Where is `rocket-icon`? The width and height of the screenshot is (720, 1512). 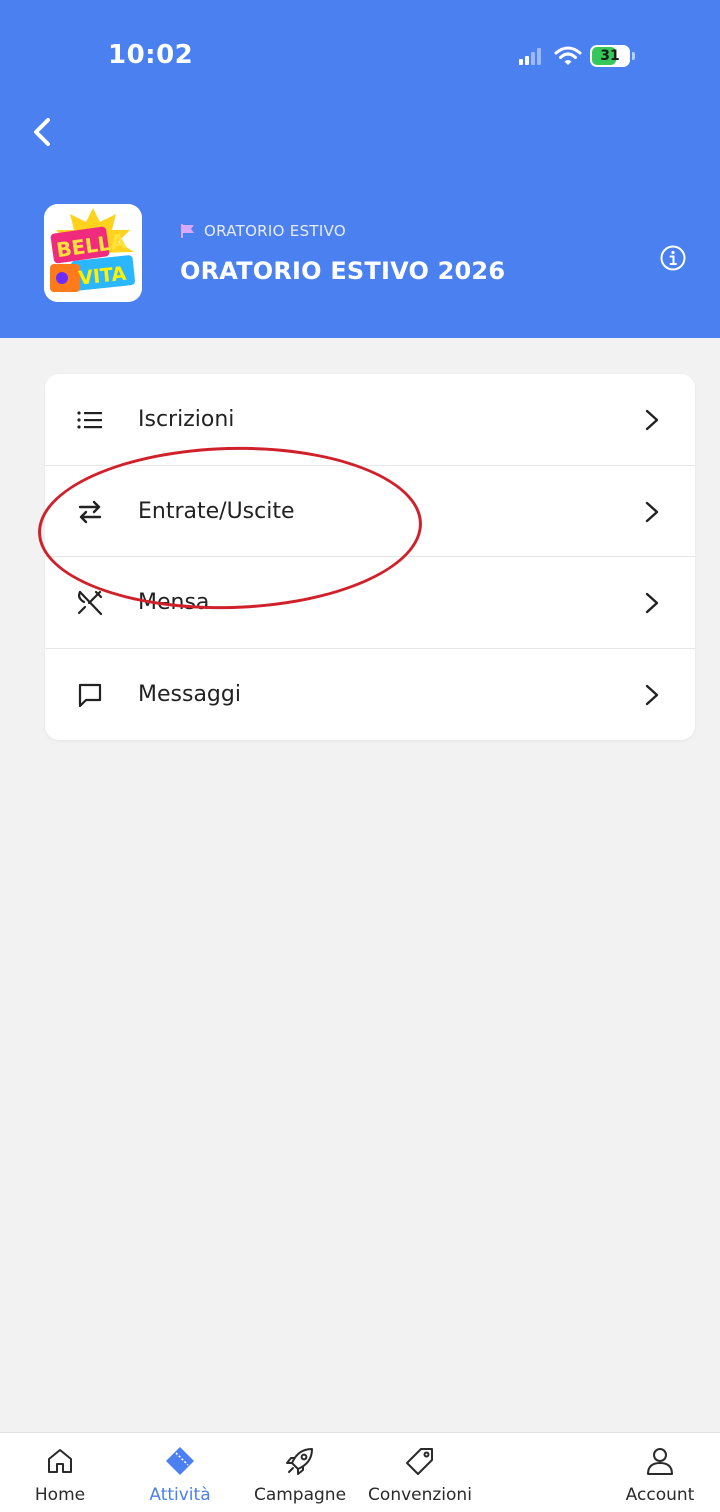 rocket-icon is located at coordinates (299, 1461).